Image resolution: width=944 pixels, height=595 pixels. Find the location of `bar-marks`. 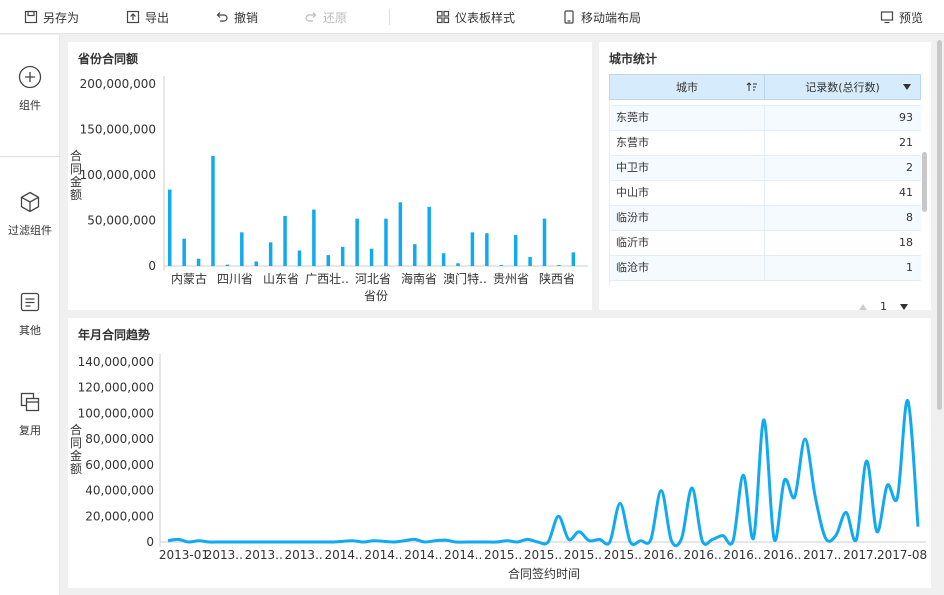

bar-marks is located at coordinates (372, 210).